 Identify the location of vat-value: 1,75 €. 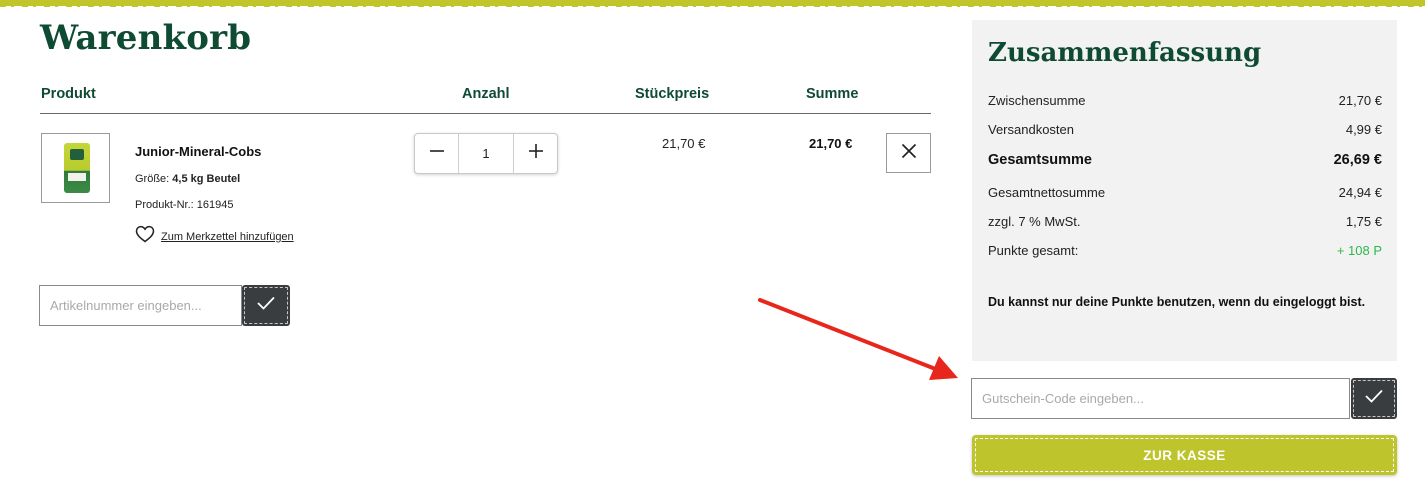
(1363, 221).